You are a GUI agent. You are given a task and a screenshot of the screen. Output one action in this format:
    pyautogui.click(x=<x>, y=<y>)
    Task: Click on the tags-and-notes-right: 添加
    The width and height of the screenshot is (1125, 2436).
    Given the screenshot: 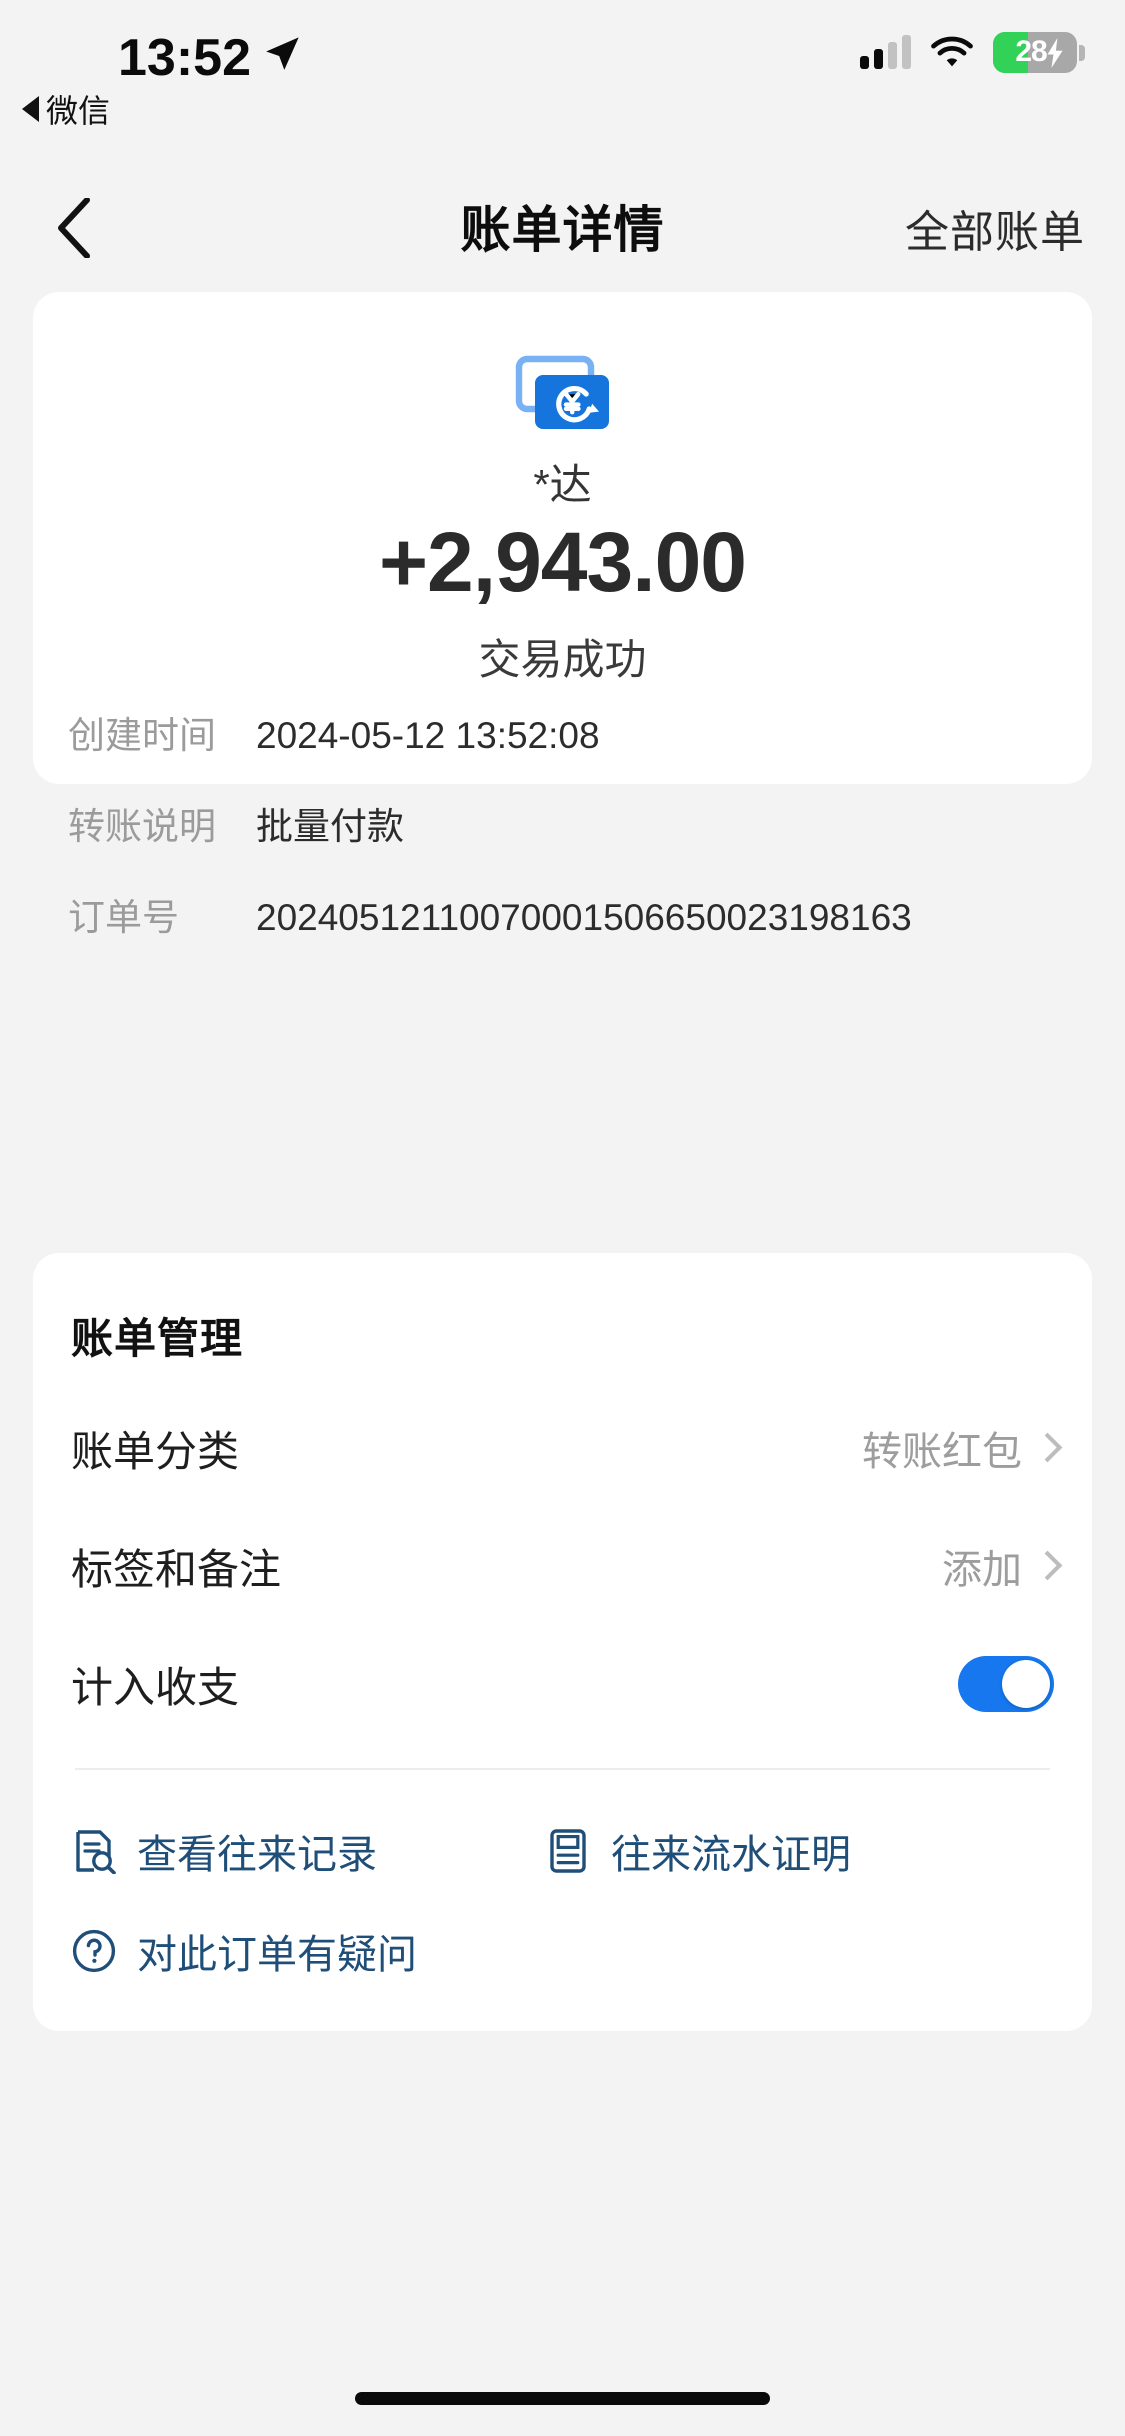 What is the action you would take?
    pyautogui.click(x=998, y=1566)
    